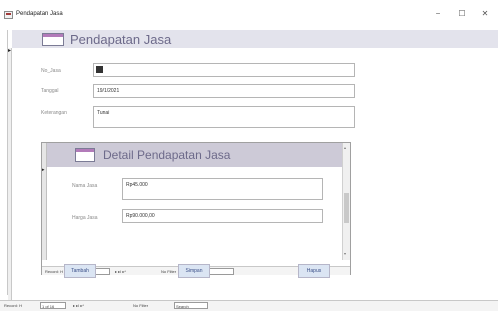  I want to click on subform-scrollbar: ▴ ▾, so click(346, 201).